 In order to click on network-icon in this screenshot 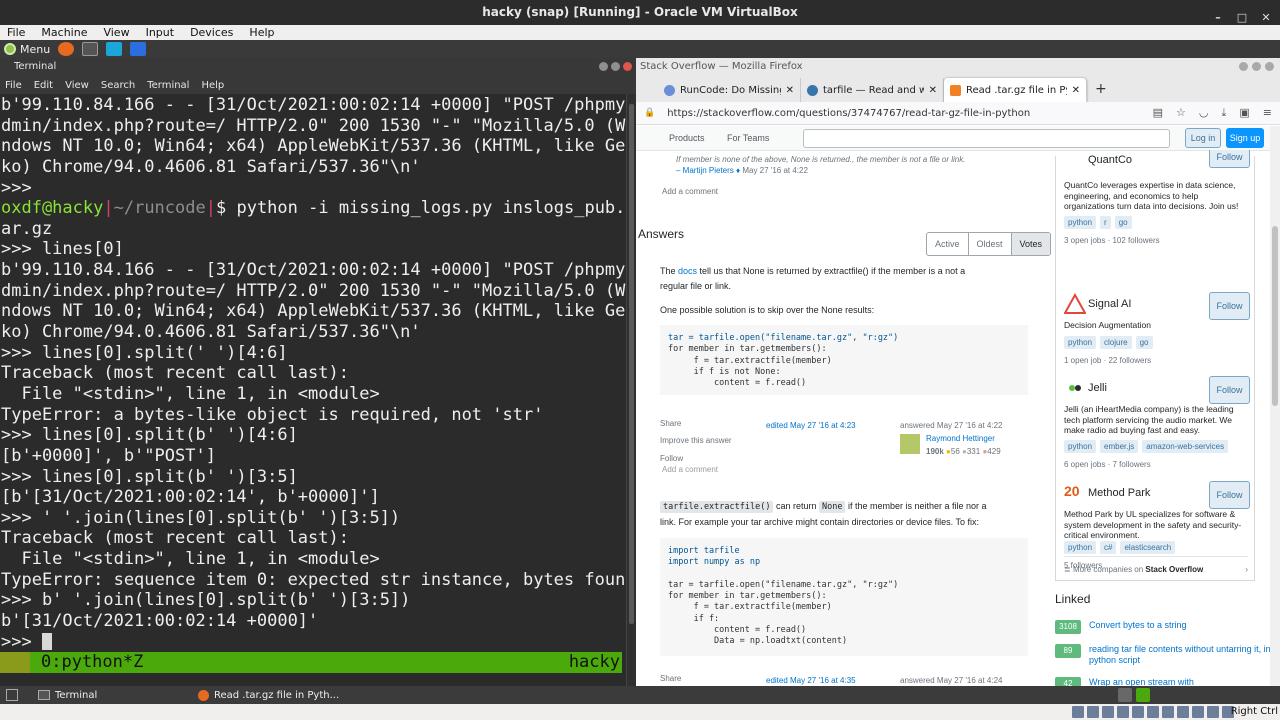, I will do `click(1123, 712)`.